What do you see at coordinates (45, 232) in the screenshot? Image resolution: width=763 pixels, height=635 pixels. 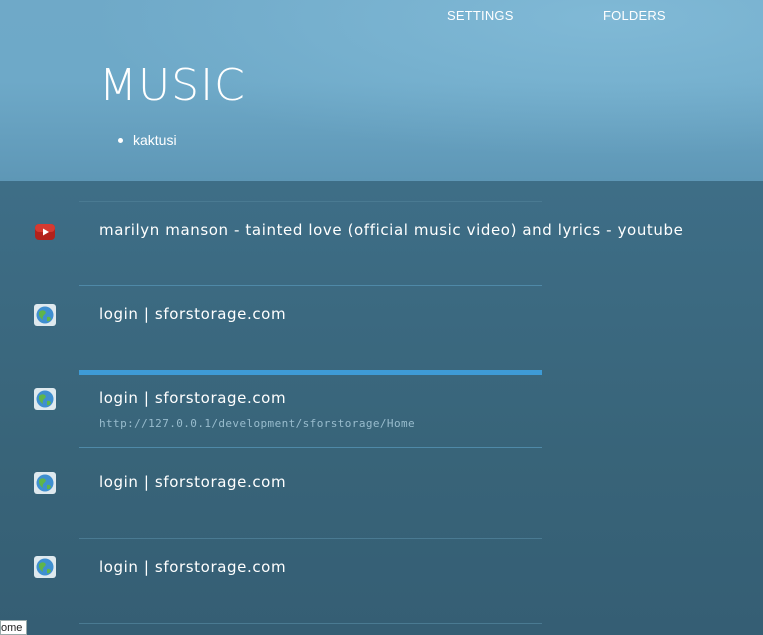 I see `youtube-icon` at bounding box center [45, 232].